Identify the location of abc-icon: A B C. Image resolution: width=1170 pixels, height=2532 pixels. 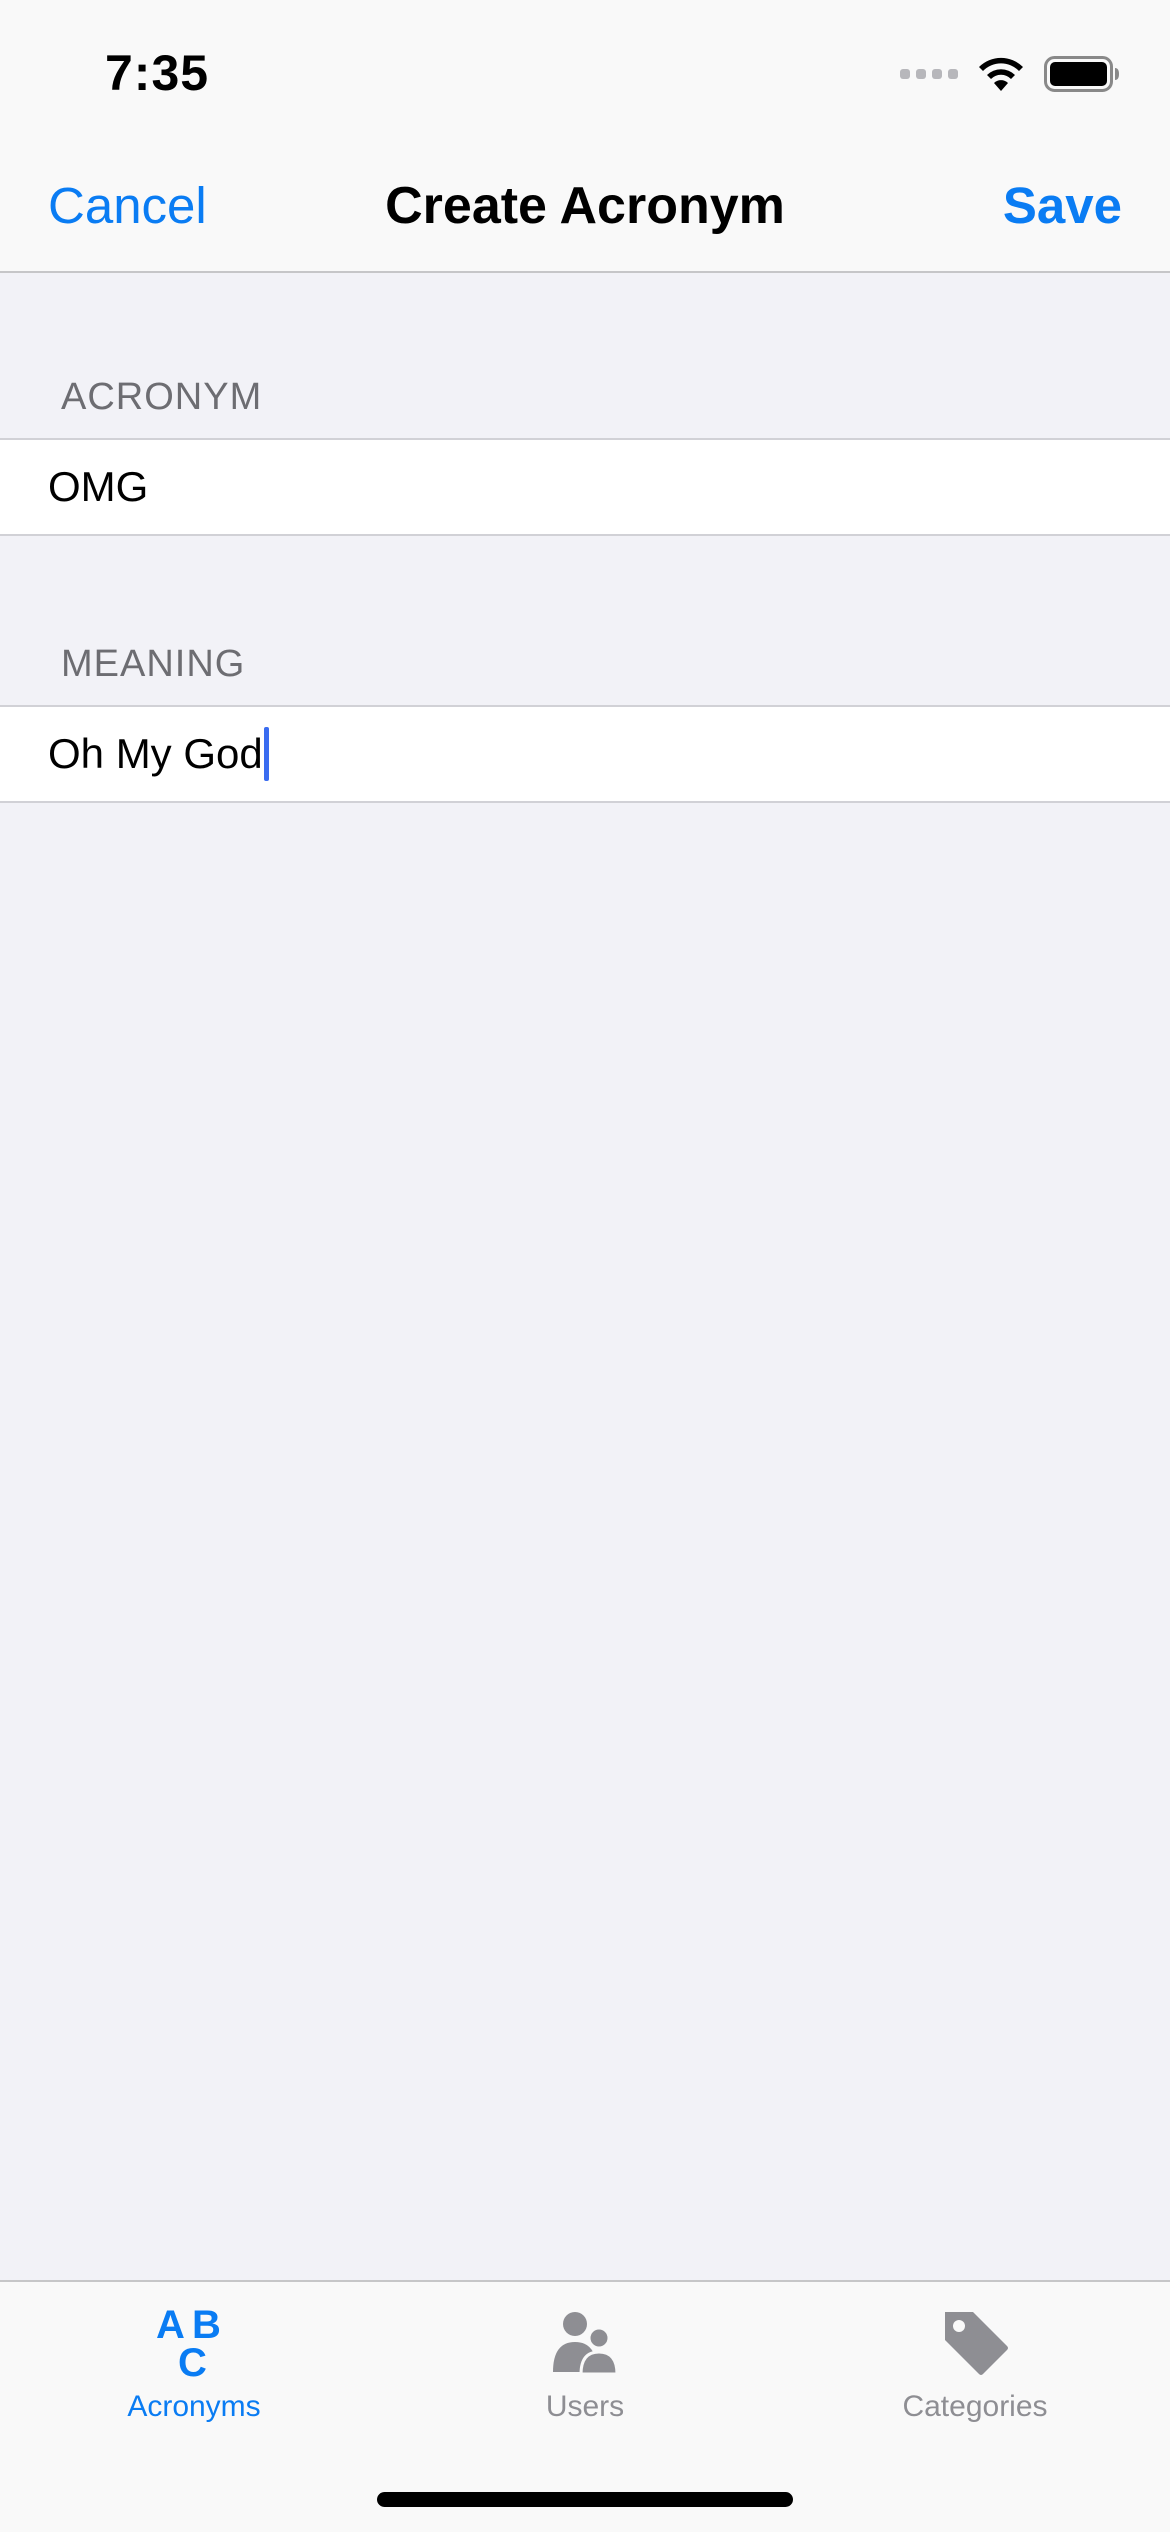
(188, 2342).